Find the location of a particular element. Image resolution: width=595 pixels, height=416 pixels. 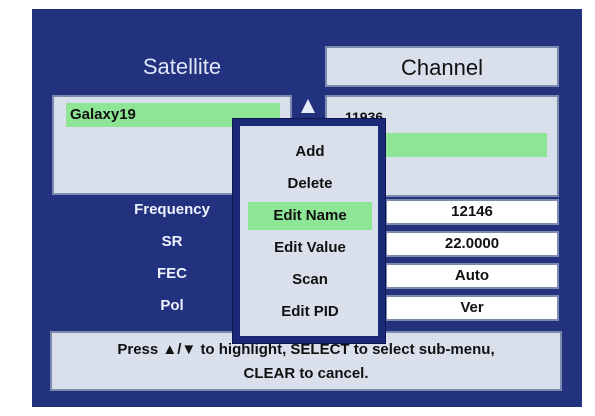

tab-channel: Channel is located at coordinates (442, 66).